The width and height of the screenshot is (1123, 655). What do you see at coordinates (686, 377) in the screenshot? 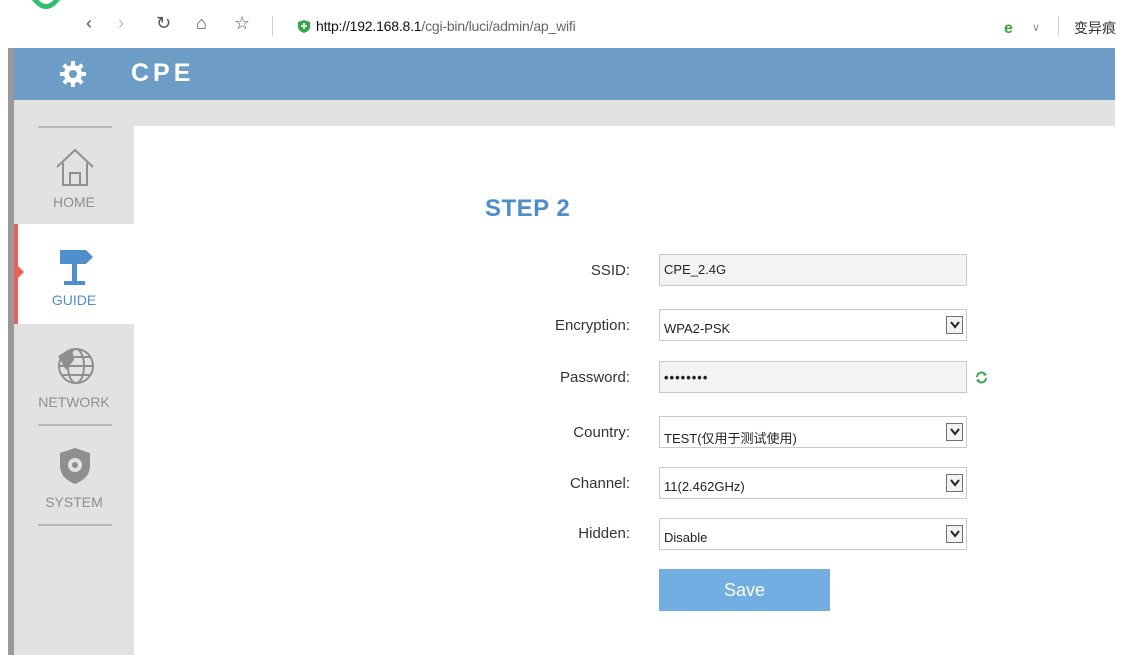
I see `password-value: ••••••••` at bounding box center [686, 377].